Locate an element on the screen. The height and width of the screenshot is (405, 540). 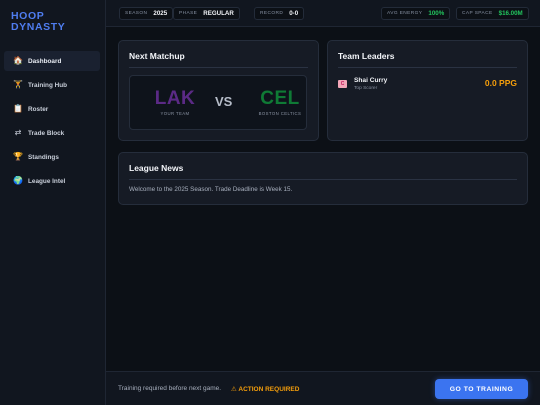
sidebar-item-training-hub: 🏋 Training Hub is located at coordinates (52, 85).